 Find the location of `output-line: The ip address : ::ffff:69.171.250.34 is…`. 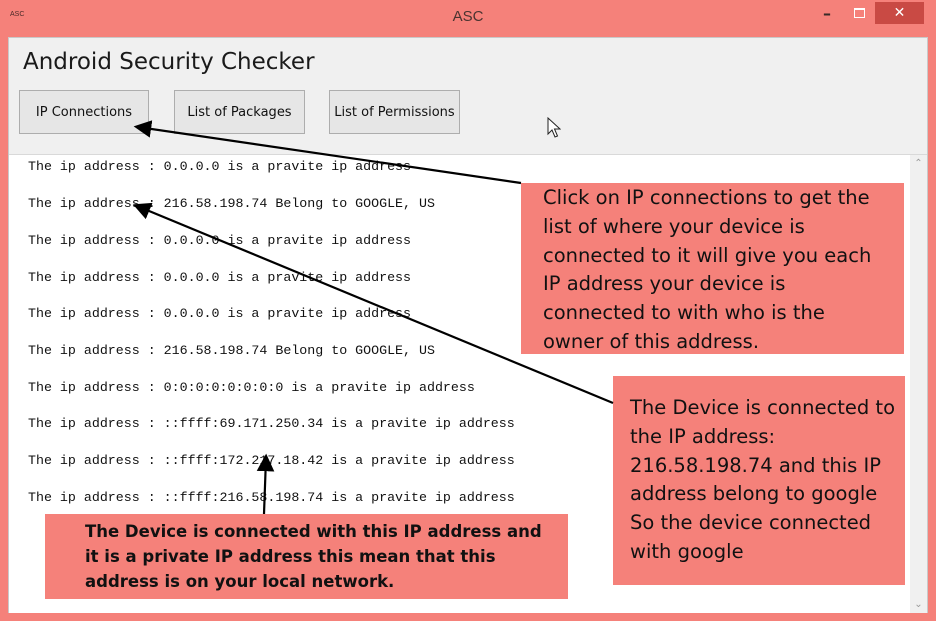

output-line: The ip address : ::ffff:69.171.250.34 is… is located at coordinates (271, 423).